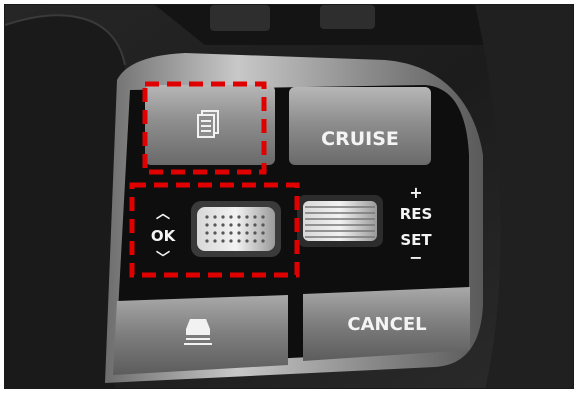 This screenshot has width=578, height=393. What do you see at coordinates (360, 139) in the screenshot?
I see `cruise-label: CRUISE` at bounding box center [360, 139].